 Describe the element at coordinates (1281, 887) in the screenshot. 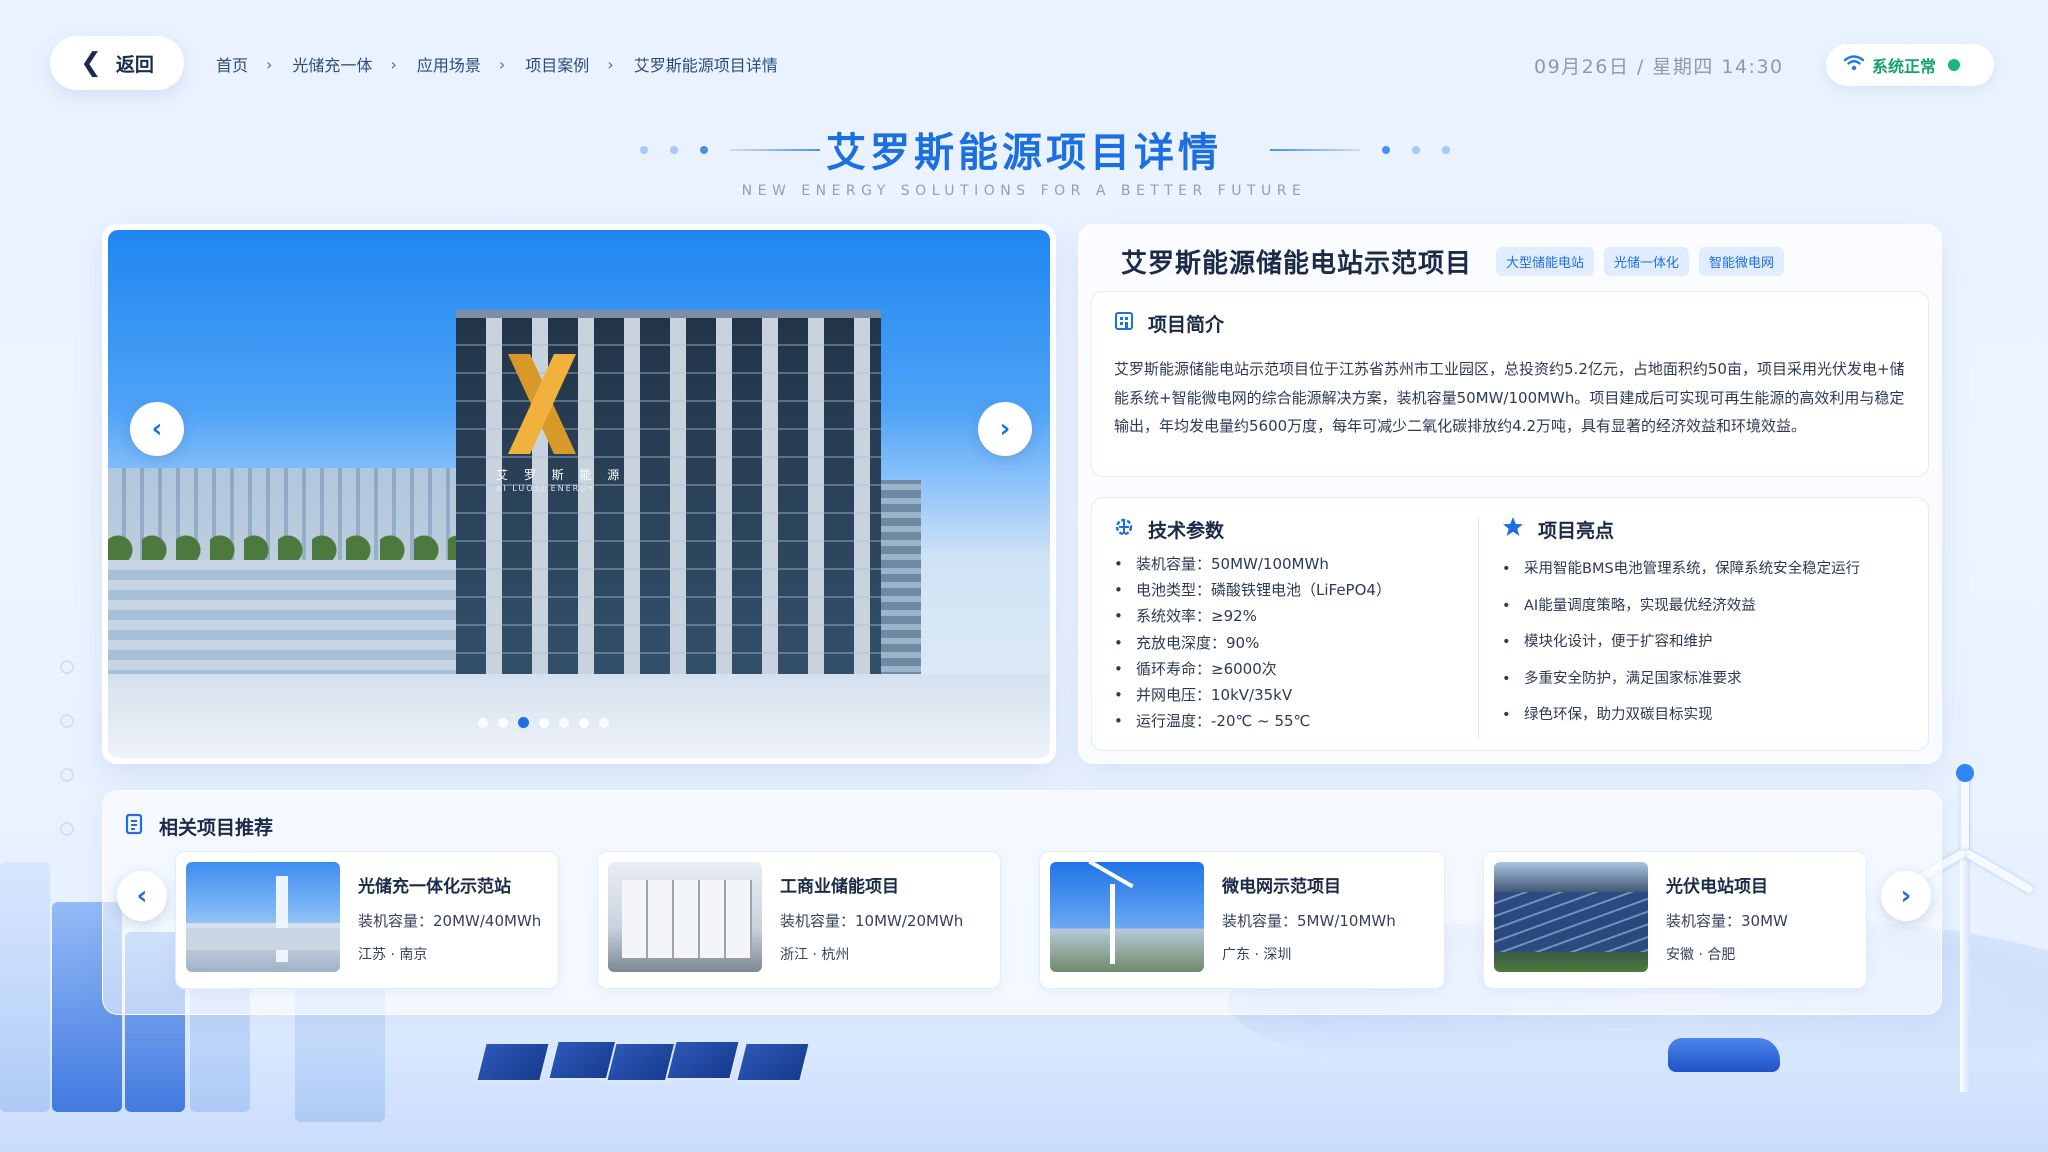

I see `related-title: 微电网示范项目` at that location.